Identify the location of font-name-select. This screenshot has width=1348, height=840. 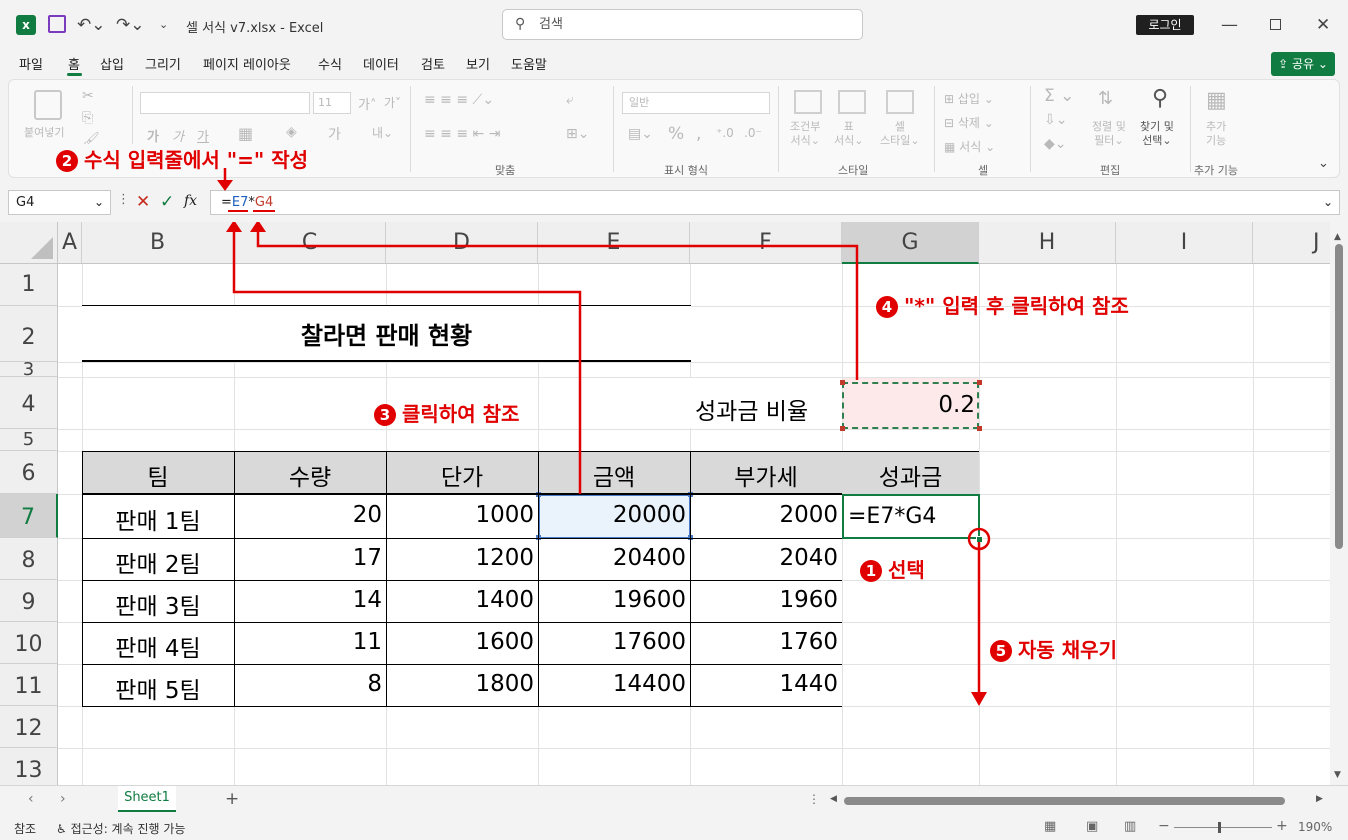
(225, 103).